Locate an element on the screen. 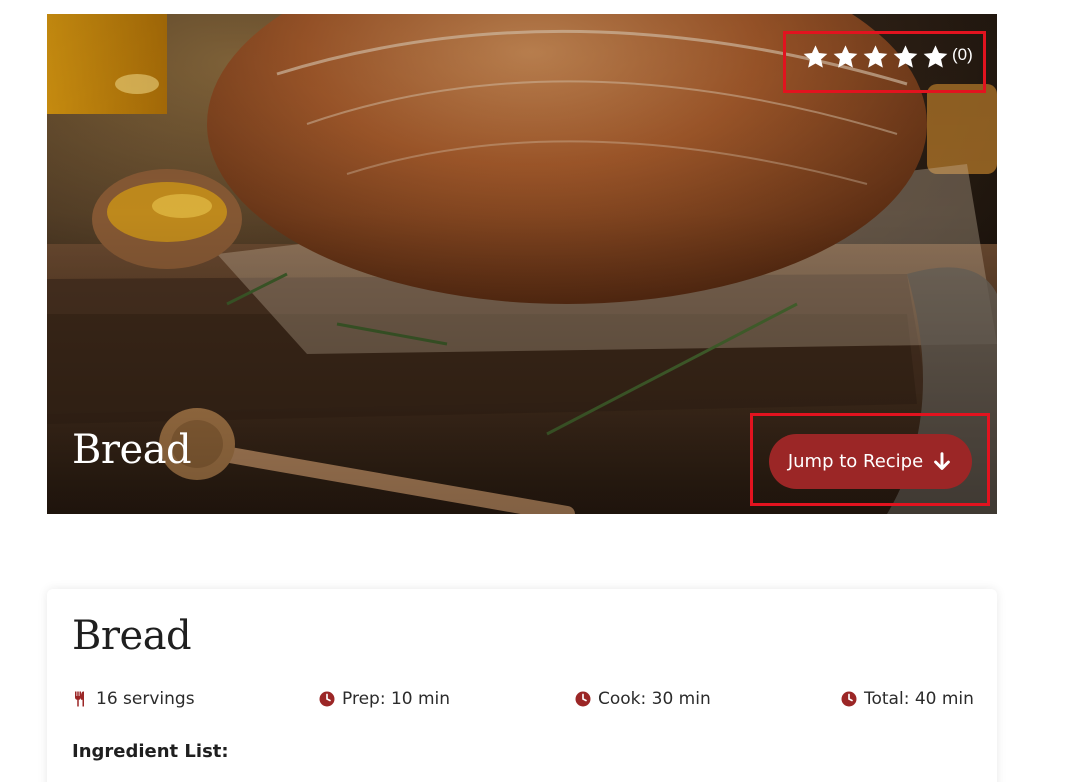 This screenshot has height=782, width=1068. cook-time: Cook: 30 min is located at coordinates (642, 699).